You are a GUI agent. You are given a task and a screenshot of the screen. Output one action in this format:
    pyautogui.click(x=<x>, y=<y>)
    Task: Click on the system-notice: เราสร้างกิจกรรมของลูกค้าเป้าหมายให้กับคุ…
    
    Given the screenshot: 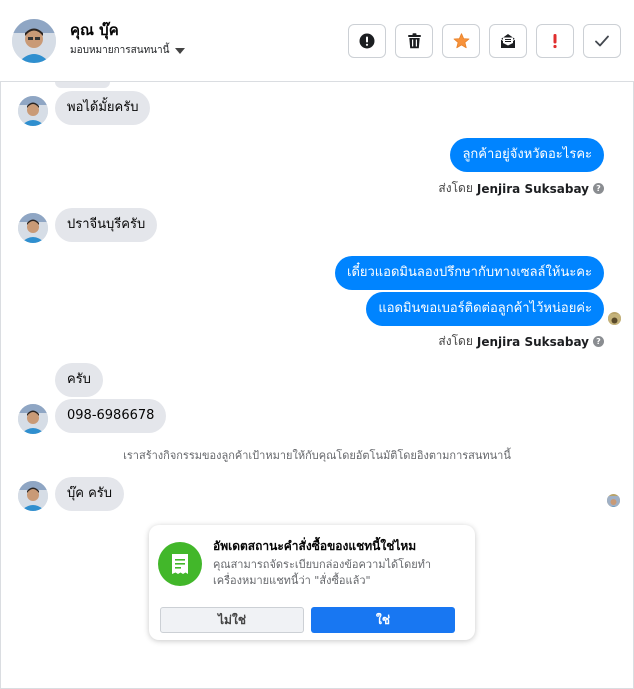 What is the action you would take?
    pyautogui.click(x=317, y=455)
    